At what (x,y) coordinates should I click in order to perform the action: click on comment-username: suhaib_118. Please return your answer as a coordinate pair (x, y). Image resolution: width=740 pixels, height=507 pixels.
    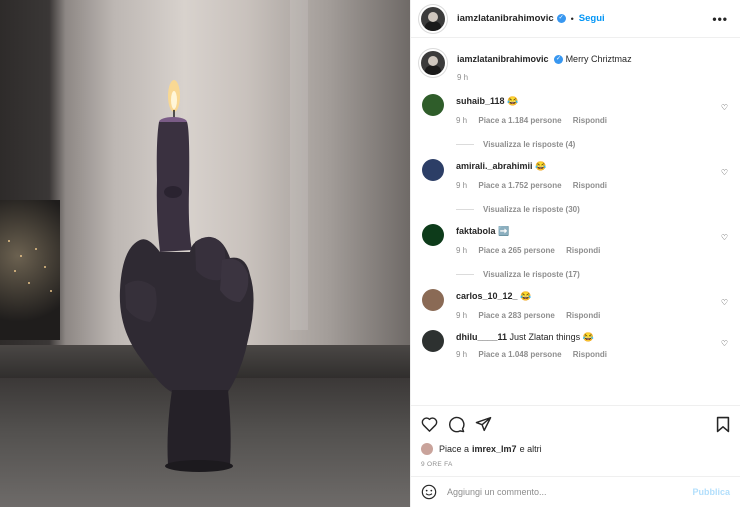
    Looking at the image, I should click on (480, 101).